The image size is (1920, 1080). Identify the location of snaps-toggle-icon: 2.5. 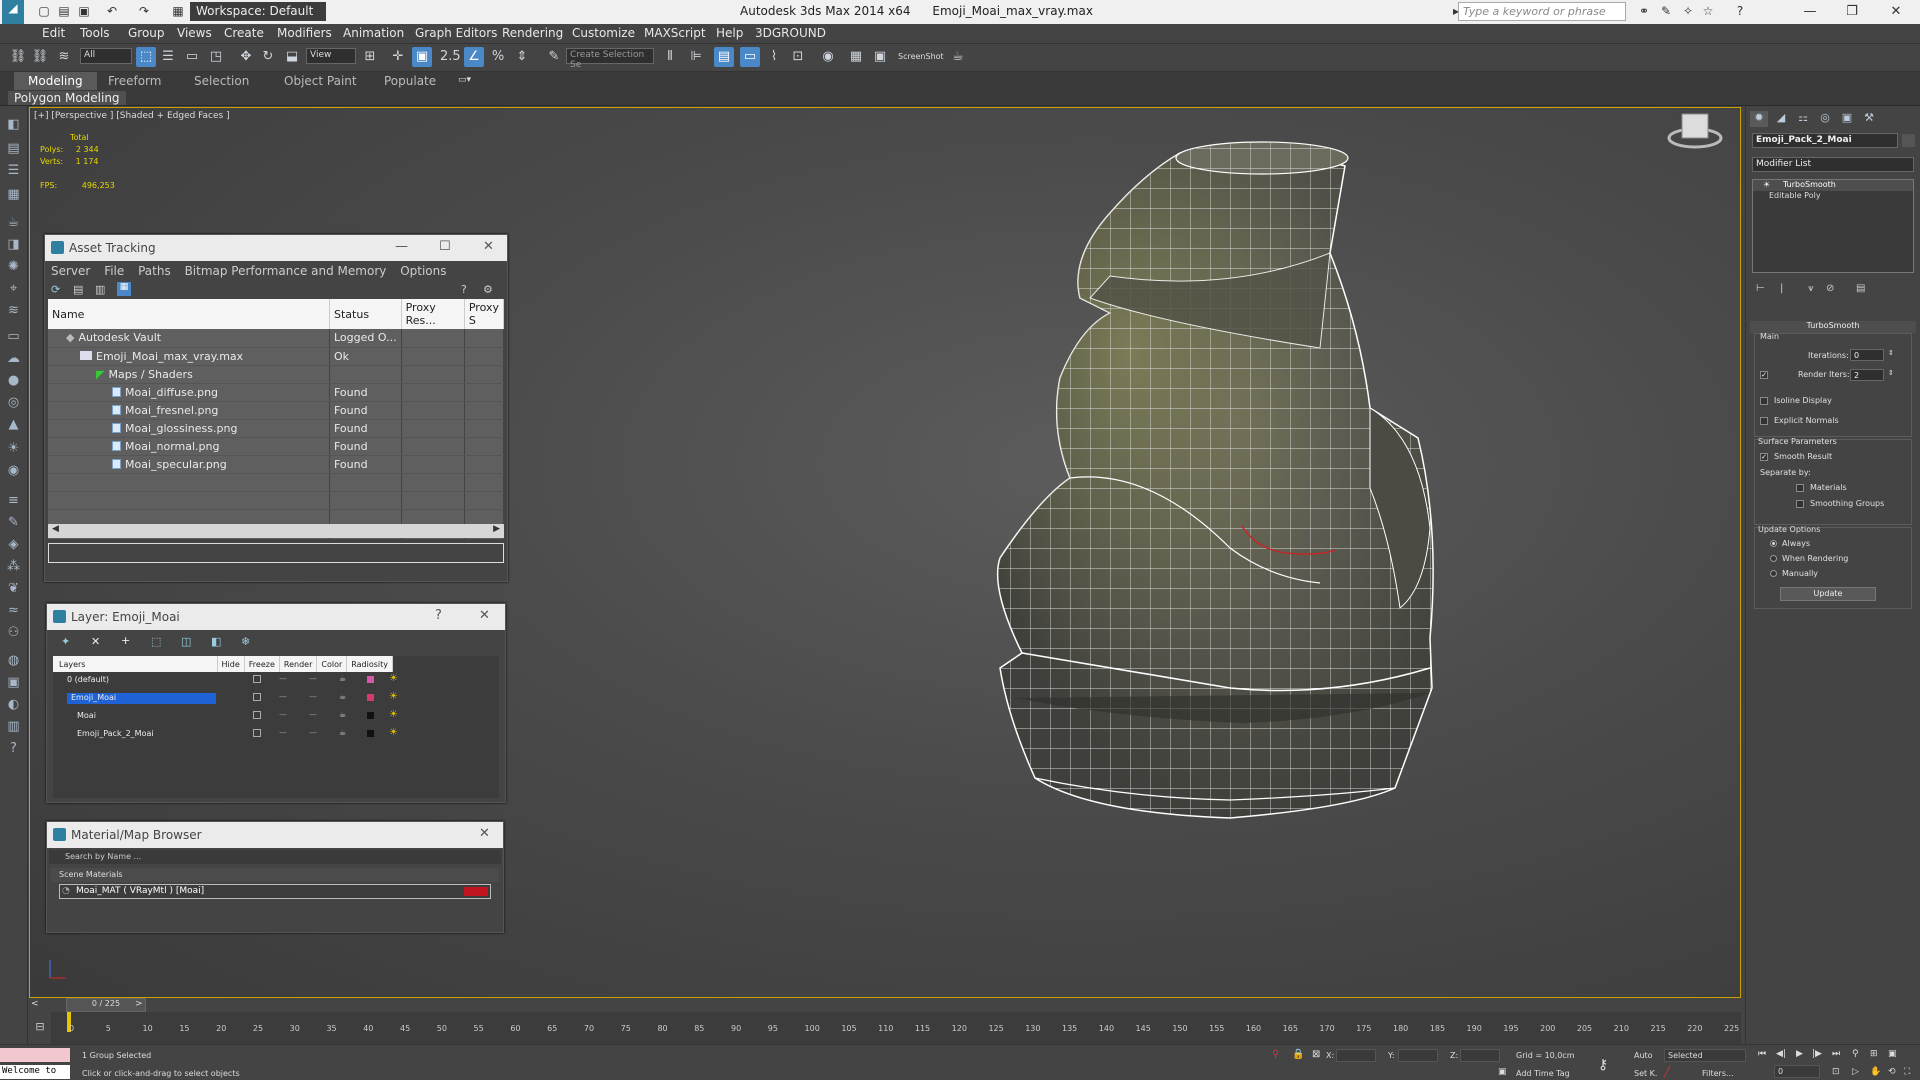
(450, 57).